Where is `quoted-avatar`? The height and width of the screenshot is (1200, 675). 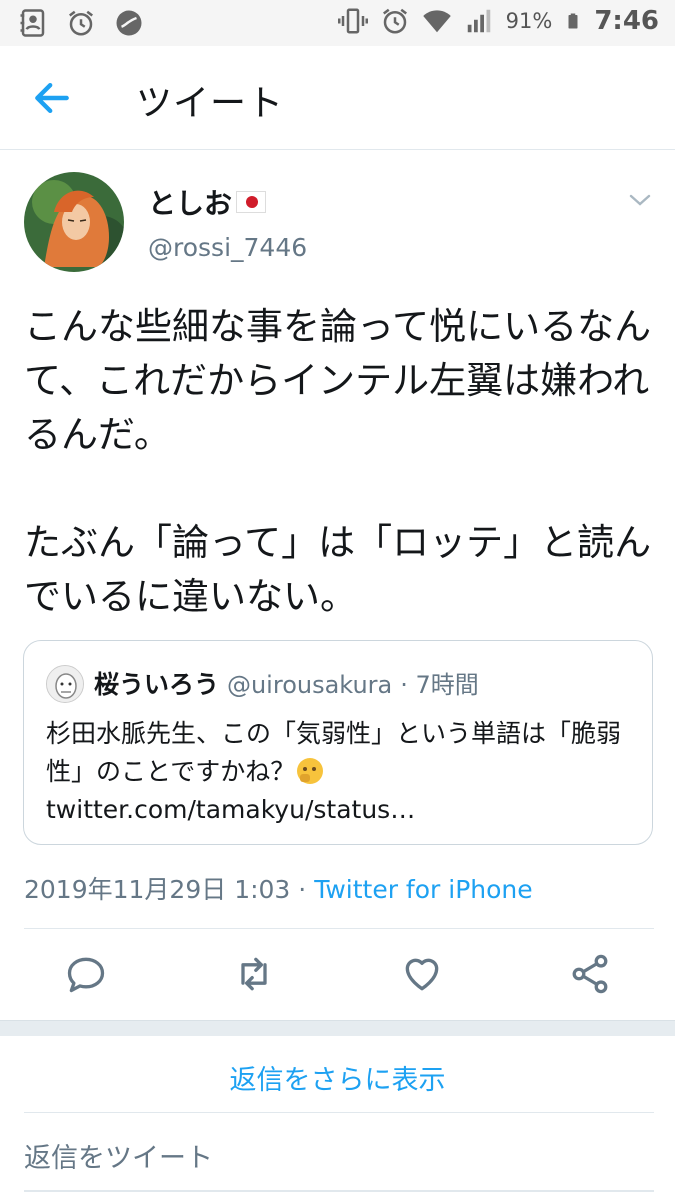 quoted-avatar is located at coordinates (65, 684).